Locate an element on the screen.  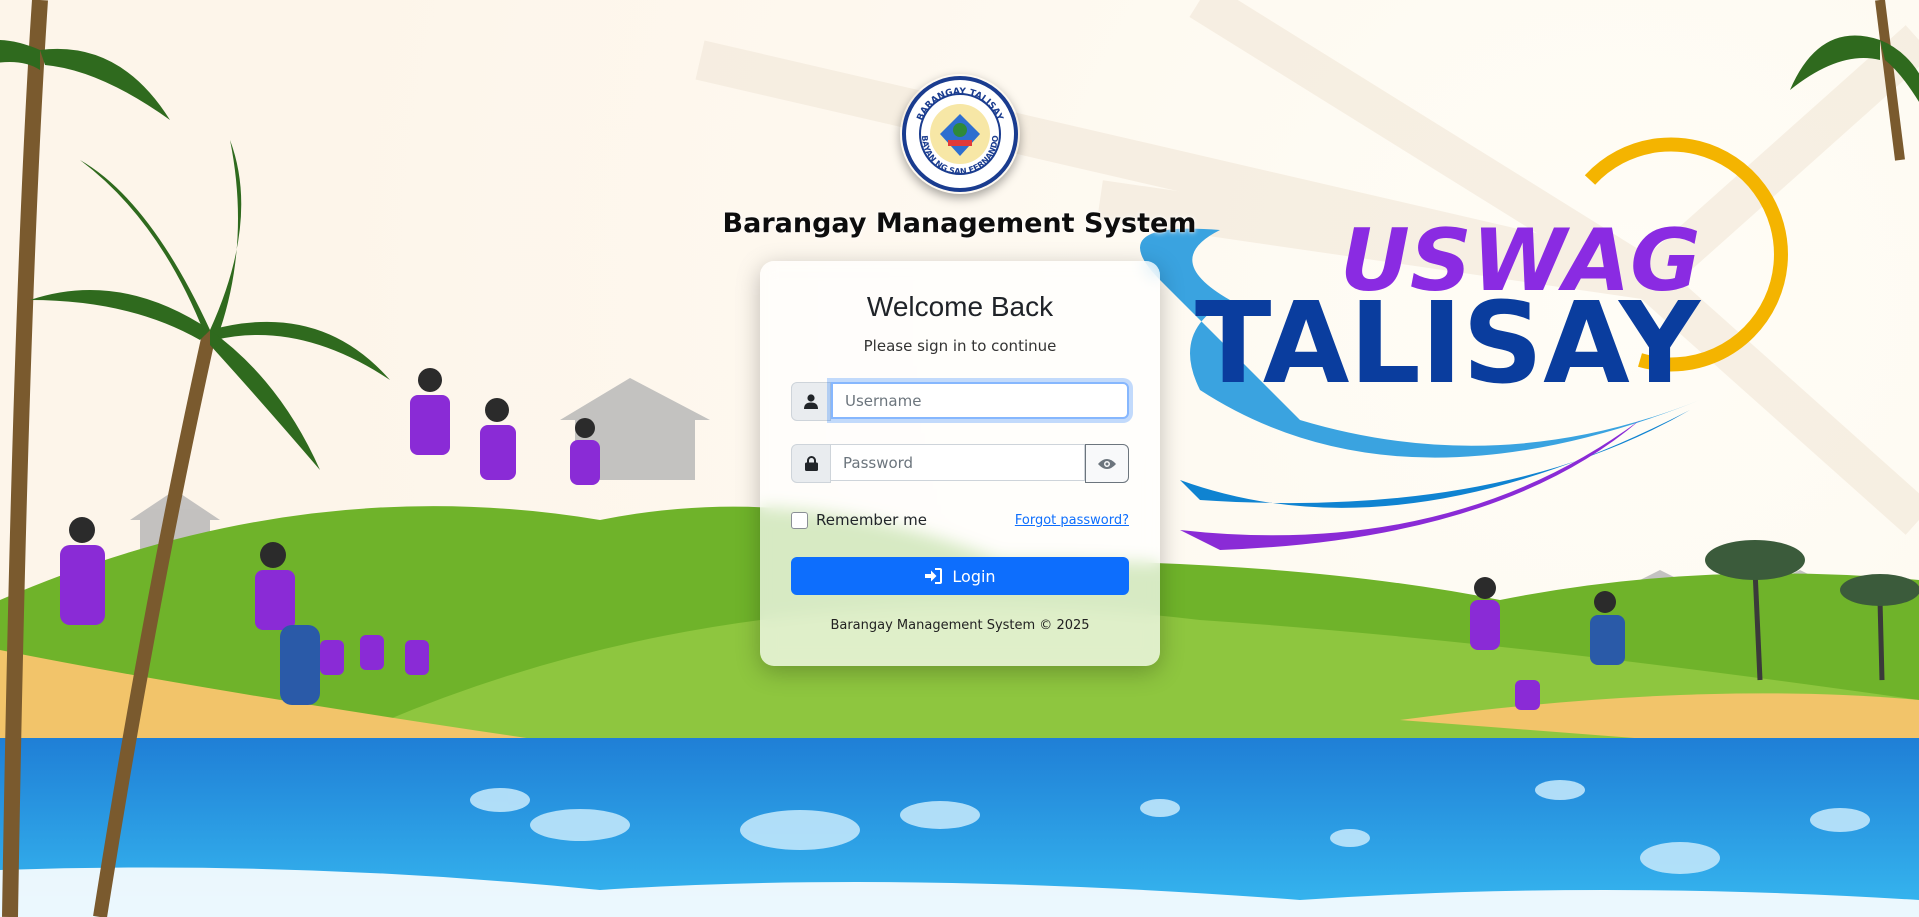
barangay-seal-icon: BARANGAY TALISAY BAYAN NG SAN FERNANDO is located at coordinates (960, 134).